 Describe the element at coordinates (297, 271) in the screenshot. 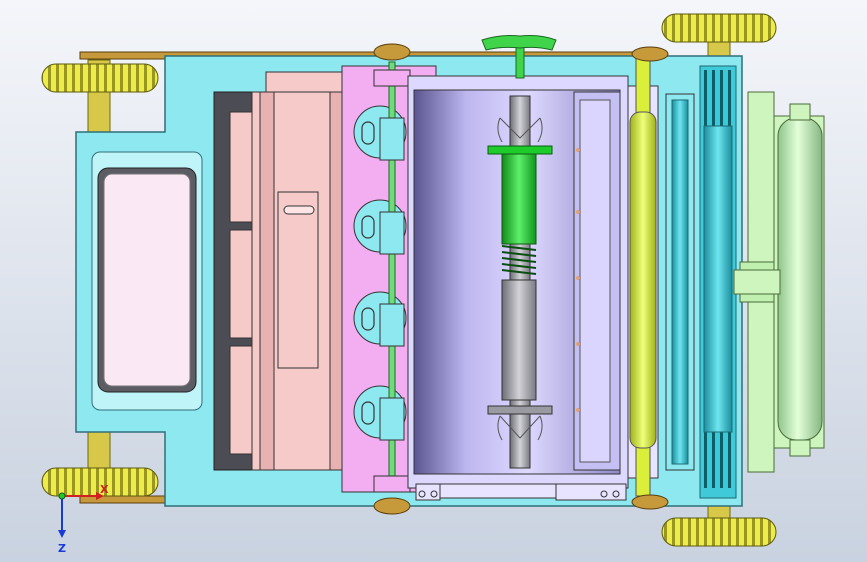

I see `pink-motor-block` at that location.